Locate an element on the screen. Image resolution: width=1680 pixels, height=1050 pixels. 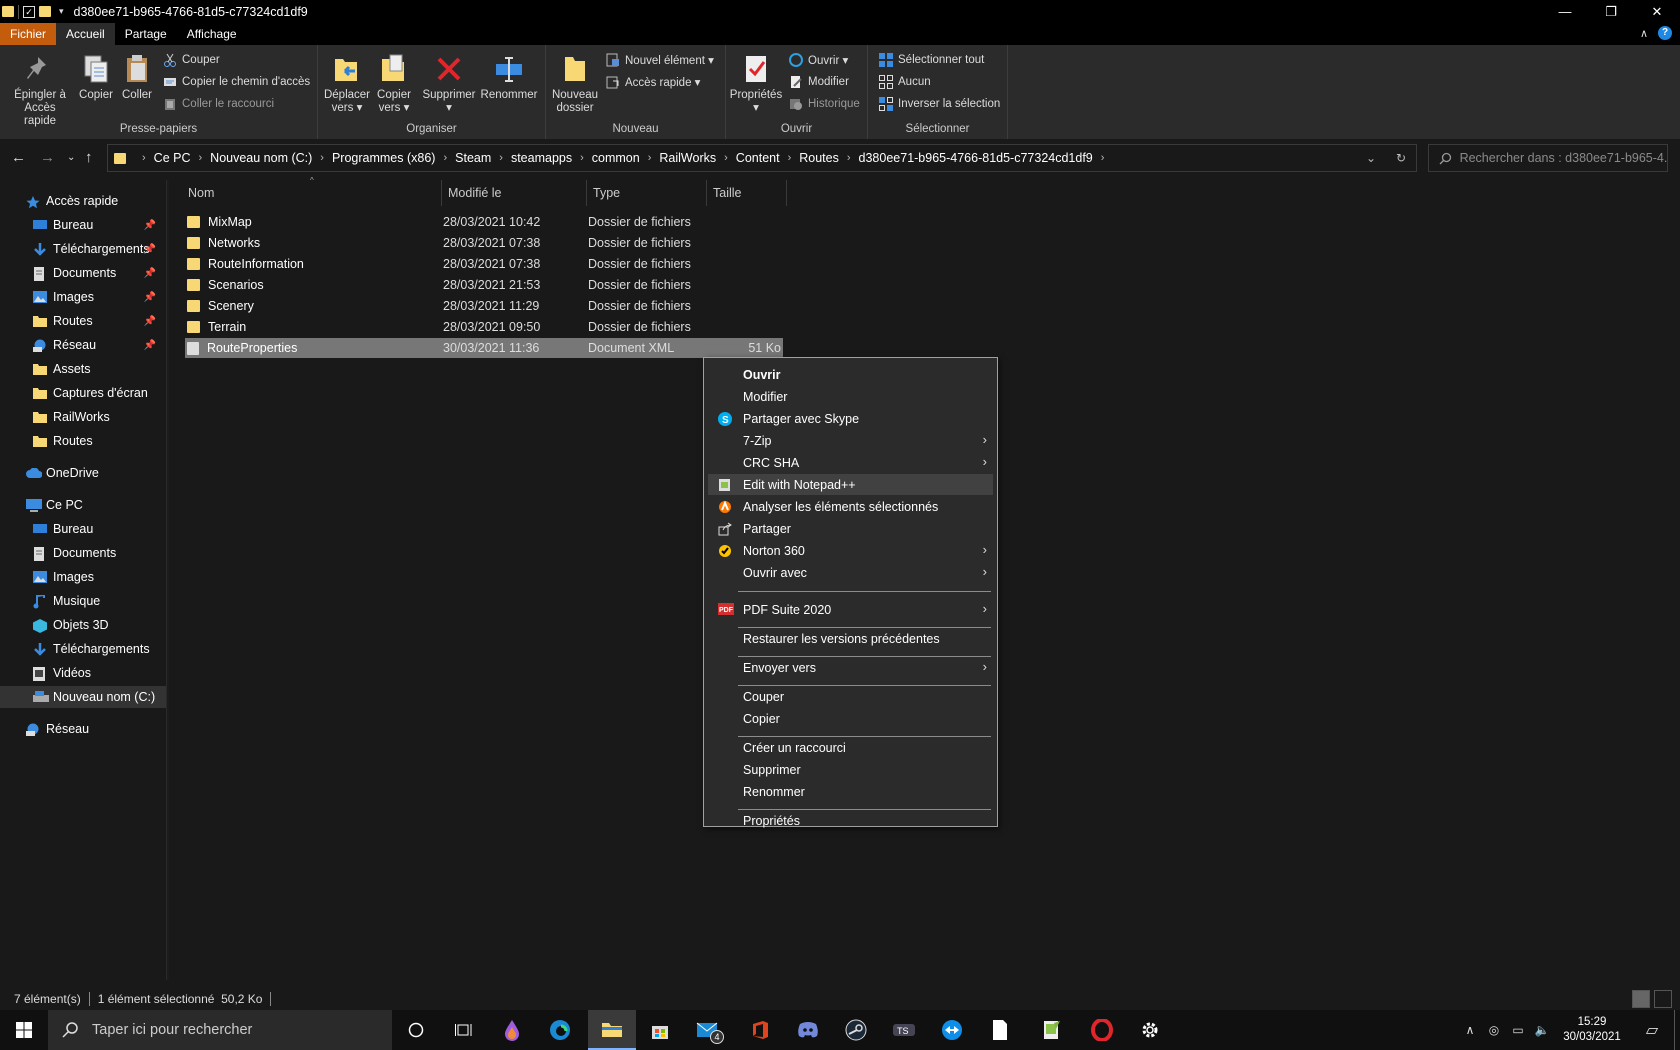
menu-item-analyze: Analyser les éléments sélectionnés is located at coordinates (850, 506).